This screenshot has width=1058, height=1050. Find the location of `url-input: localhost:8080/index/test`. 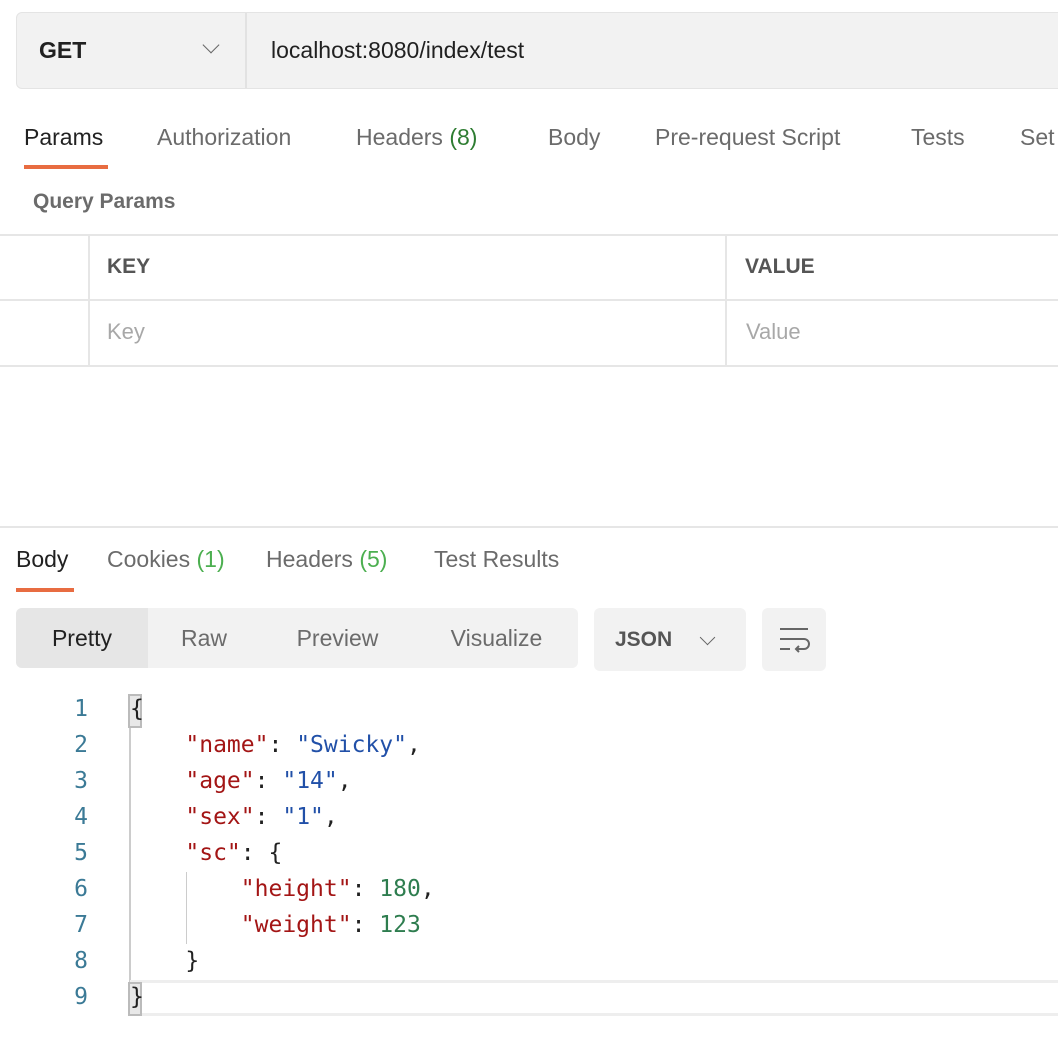

url-input: localhost:8080/index/test is located at coordinates (397, 50).